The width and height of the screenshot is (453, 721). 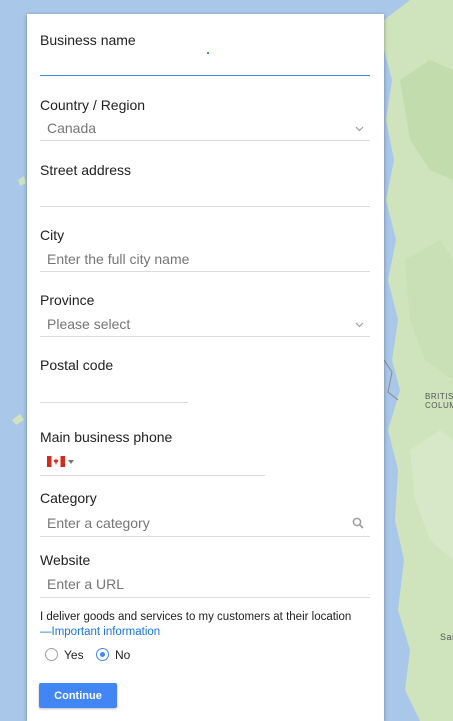 What do you see at coordinates (205, 597) in the screenshot?
I see `website-underline` at bounding box center [205, 597].